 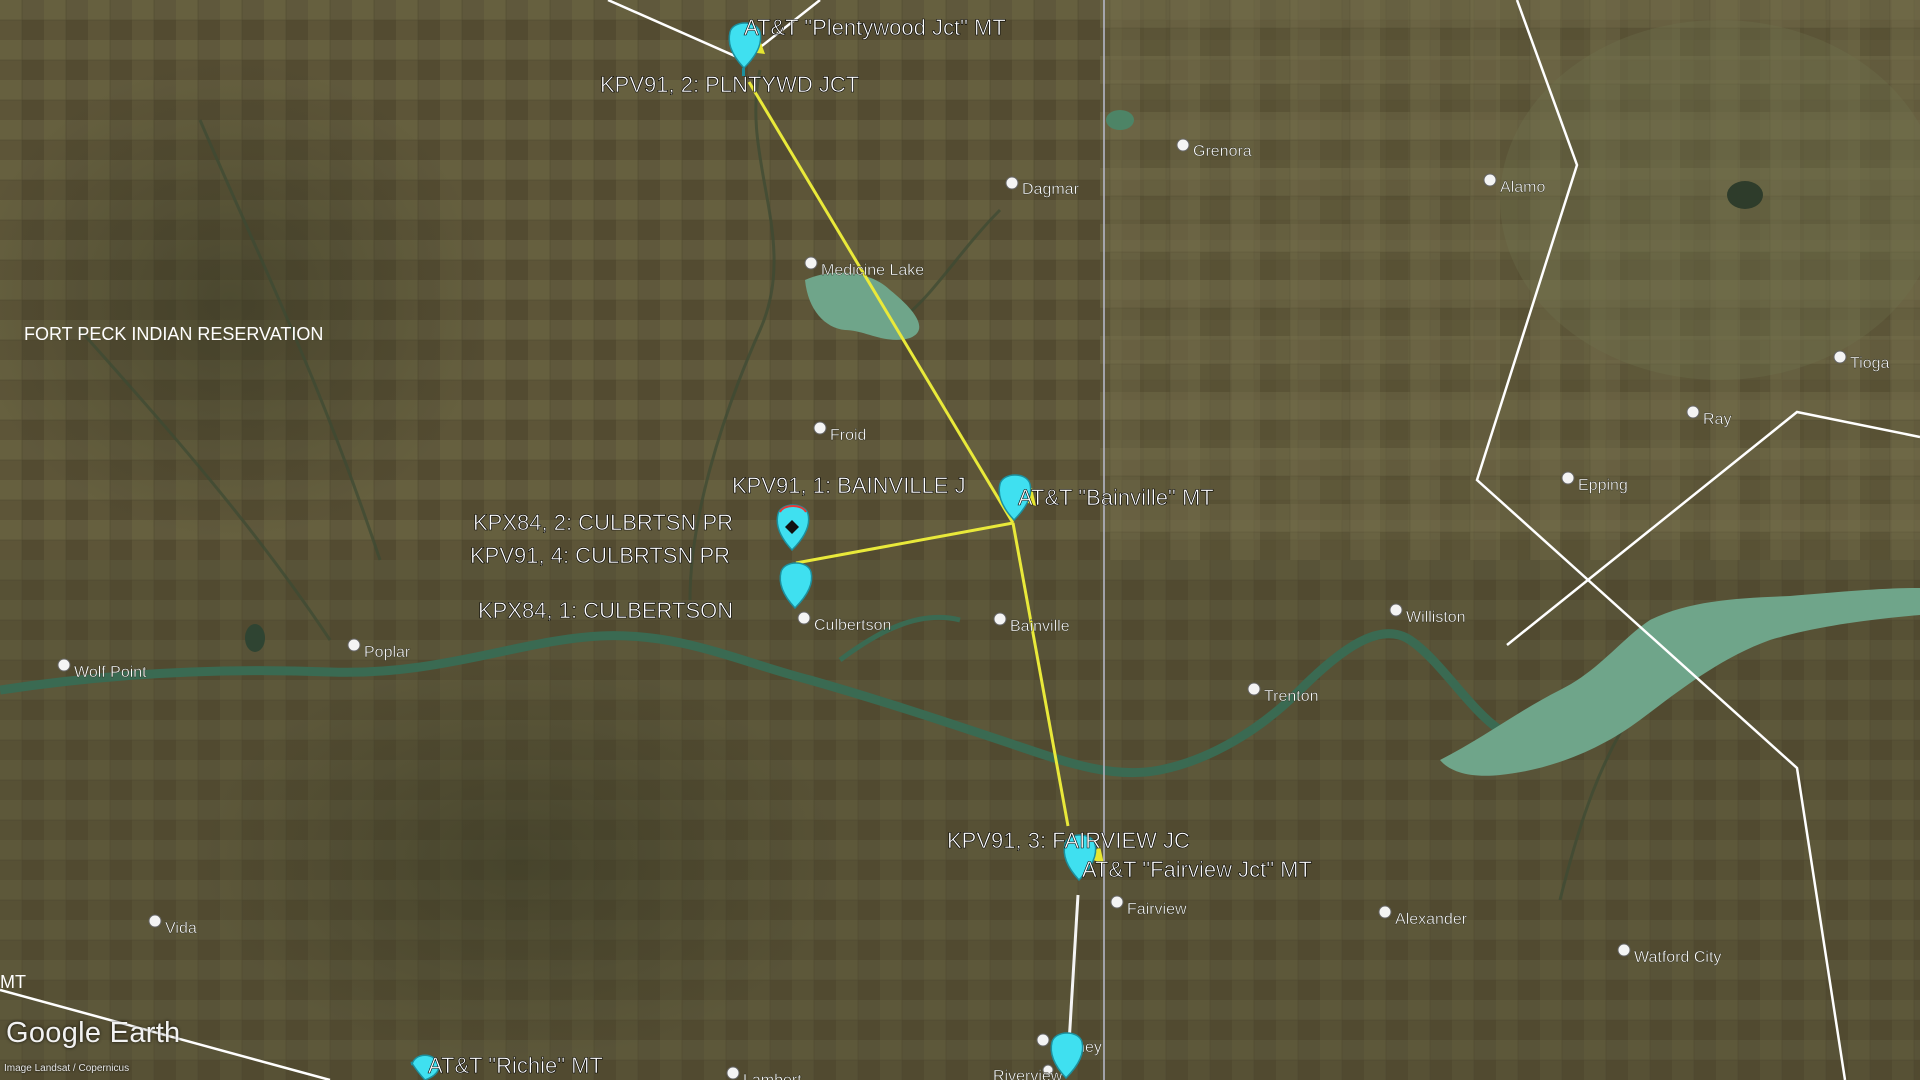 I want to click on svg-text: Bainville, so click(x=1040, y=626).